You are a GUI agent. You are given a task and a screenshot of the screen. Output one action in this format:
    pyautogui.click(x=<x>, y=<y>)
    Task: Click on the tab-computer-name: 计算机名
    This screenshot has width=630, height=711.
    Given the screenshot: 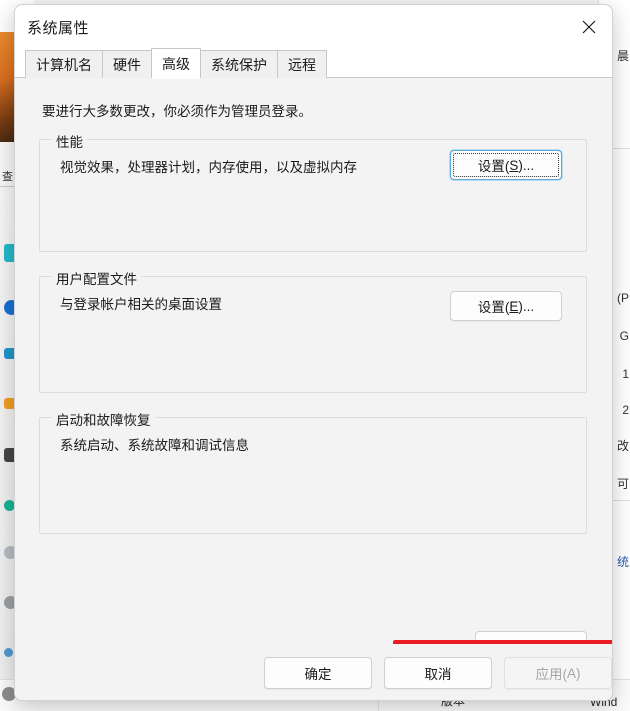 What is the action you would take?
    pyautogui.click(x=64, y=64)
    